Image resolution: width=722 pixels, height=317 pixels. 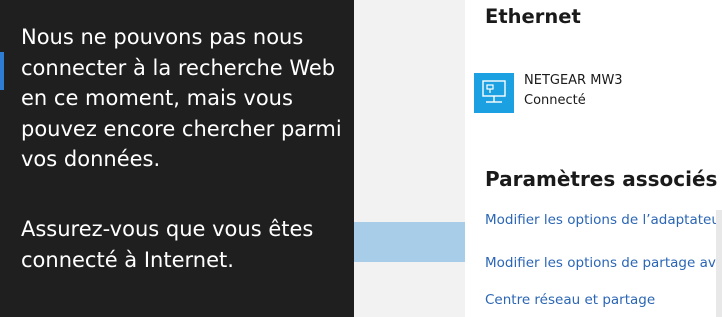 I want to click on network-adapter-icon, so click(x=494, y=93).